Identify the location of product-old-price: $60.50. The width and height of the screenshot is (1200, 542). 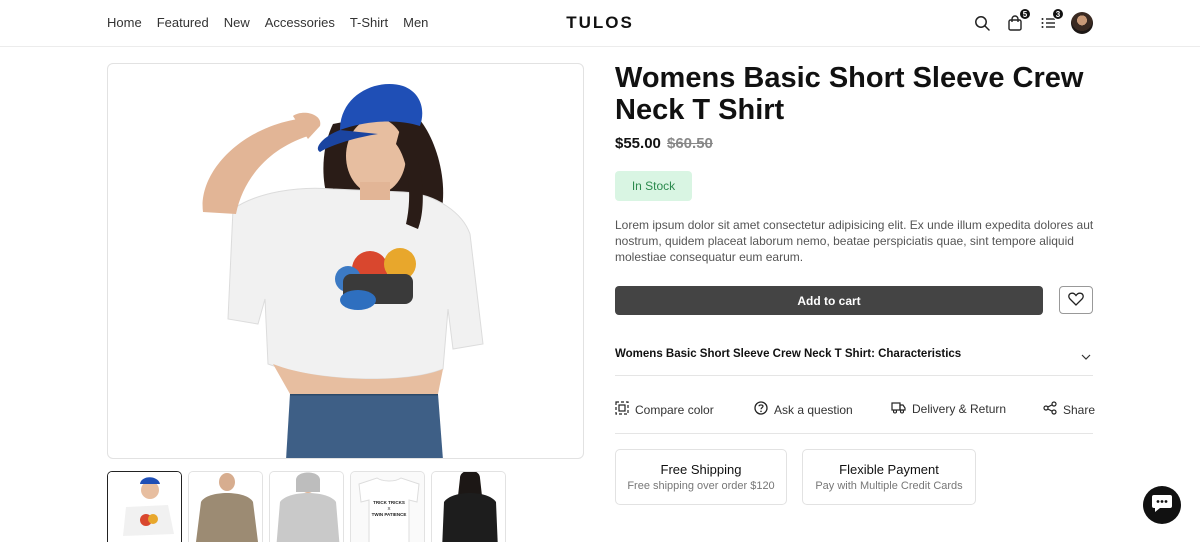
(690, 143).